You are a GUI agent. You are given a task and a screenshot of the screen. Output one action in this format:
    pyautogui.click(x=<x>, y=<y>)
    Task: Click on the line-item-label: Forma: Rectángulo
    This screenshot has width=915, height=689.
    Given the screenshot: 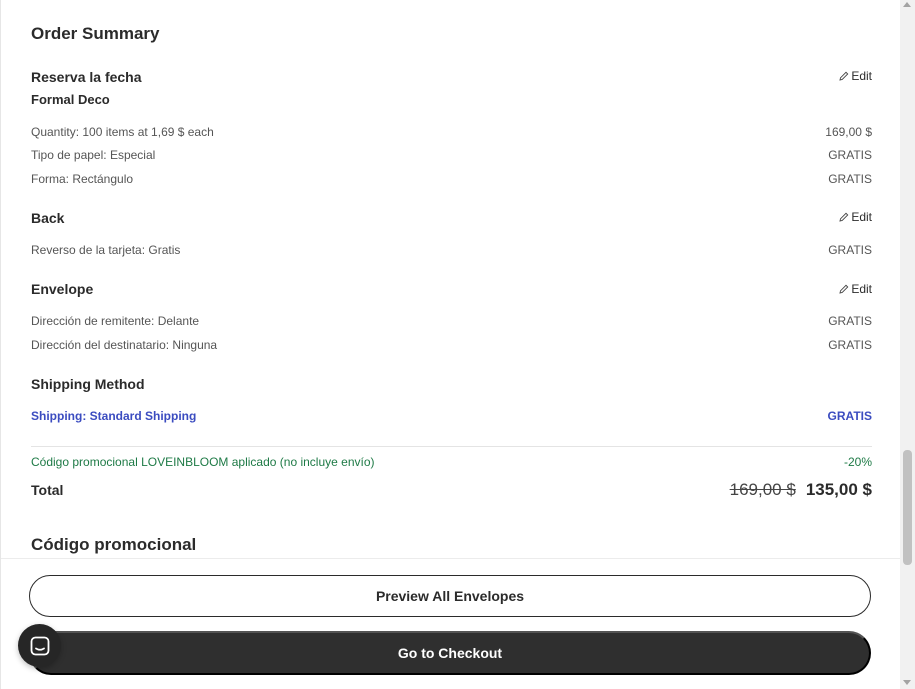 What is the action you would take?
    pyautogui.click(x=82, y=179)
    